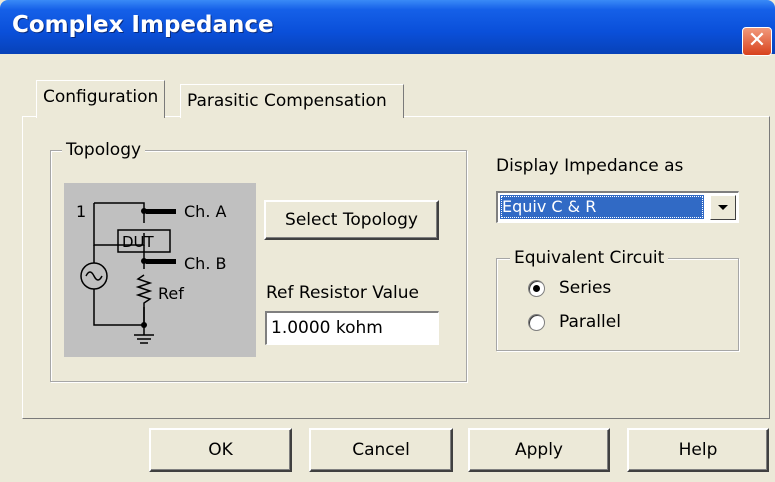  What do you see at coordinates (144, 261) in the screenshot?
I see `node-b` at bounding box center [144, 261].